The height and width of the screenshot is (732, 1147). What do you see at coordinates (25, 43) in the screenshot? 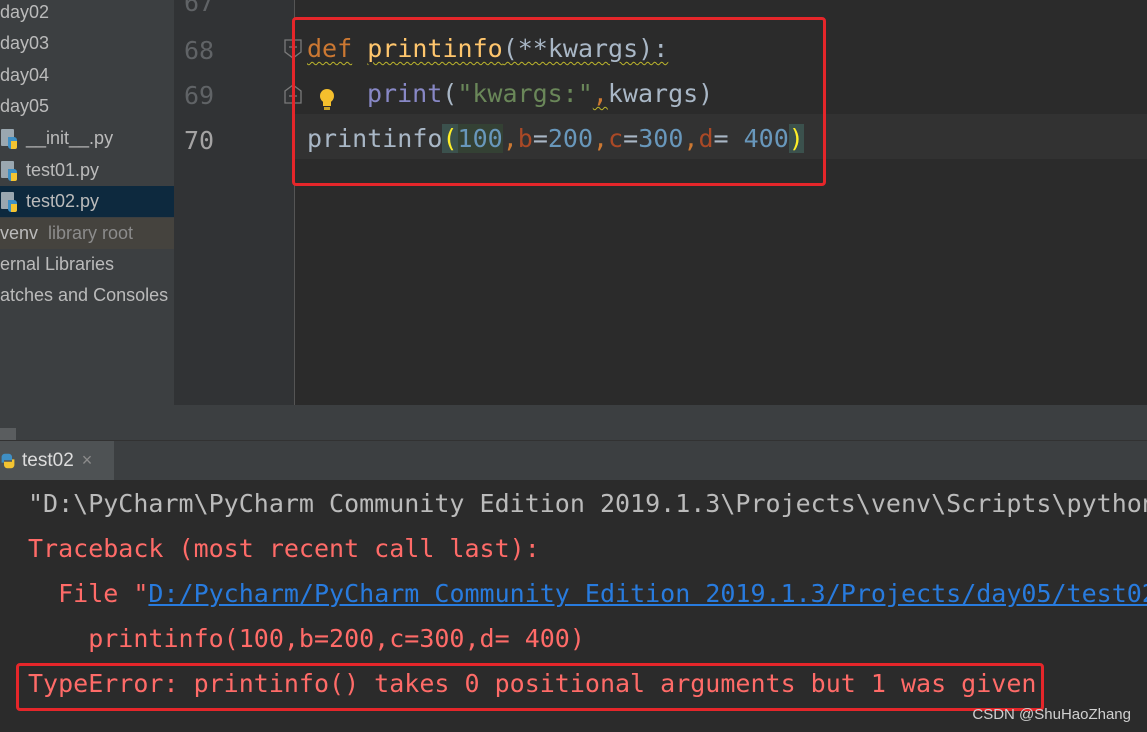
I see `tree-item-label: day03` at bounding box center [25, 43].